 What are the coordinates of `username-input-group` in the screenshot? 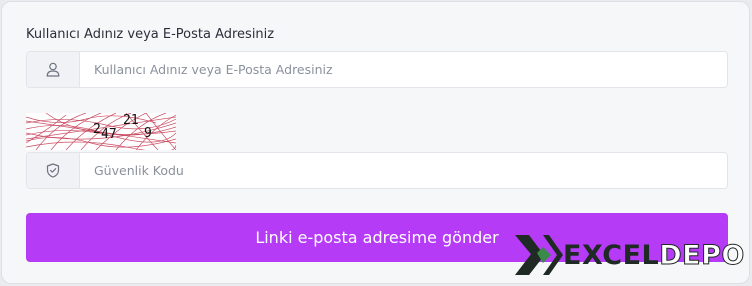 It's located at (377, 69).